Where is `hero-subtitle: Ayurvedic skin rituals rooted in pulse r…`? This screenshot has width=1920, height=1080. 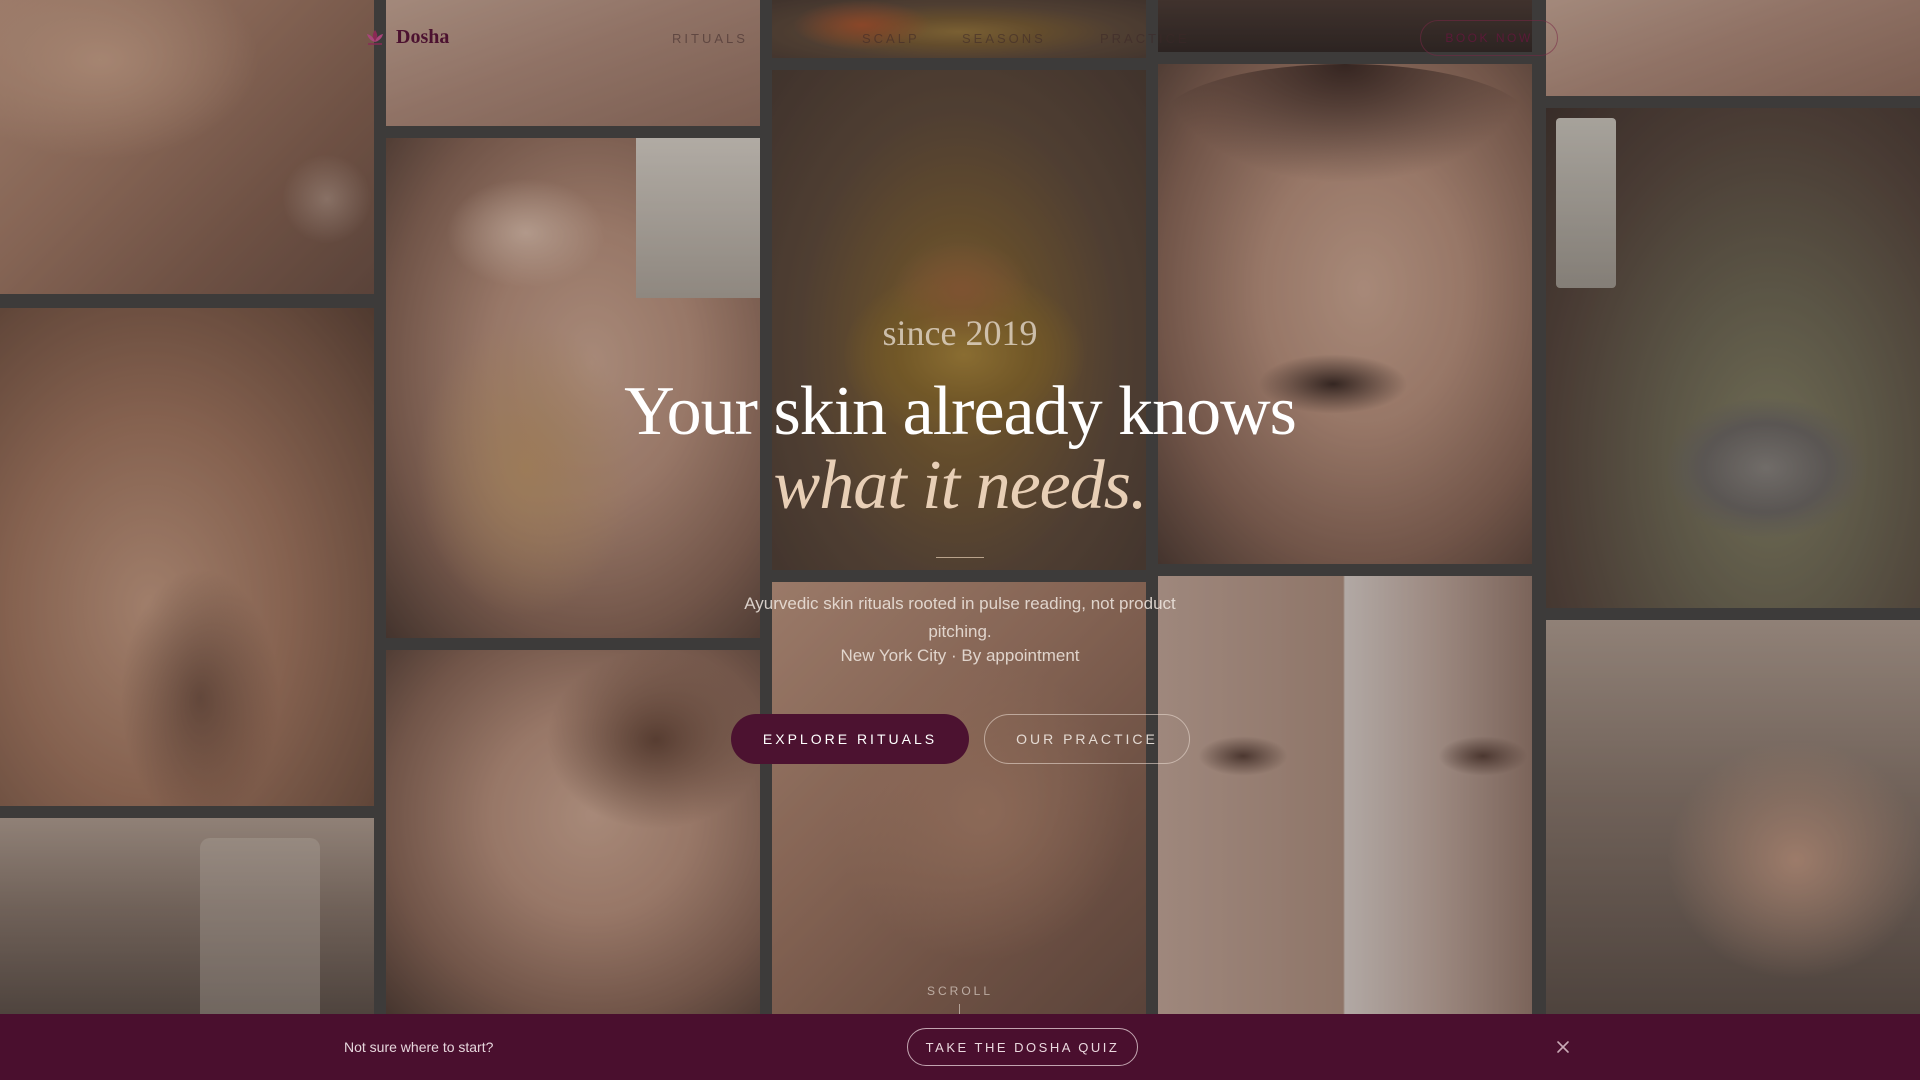
hero-subtitle: Ayurvedic skin rituals rooted in pulse r… is located at coordinates (960, 617).